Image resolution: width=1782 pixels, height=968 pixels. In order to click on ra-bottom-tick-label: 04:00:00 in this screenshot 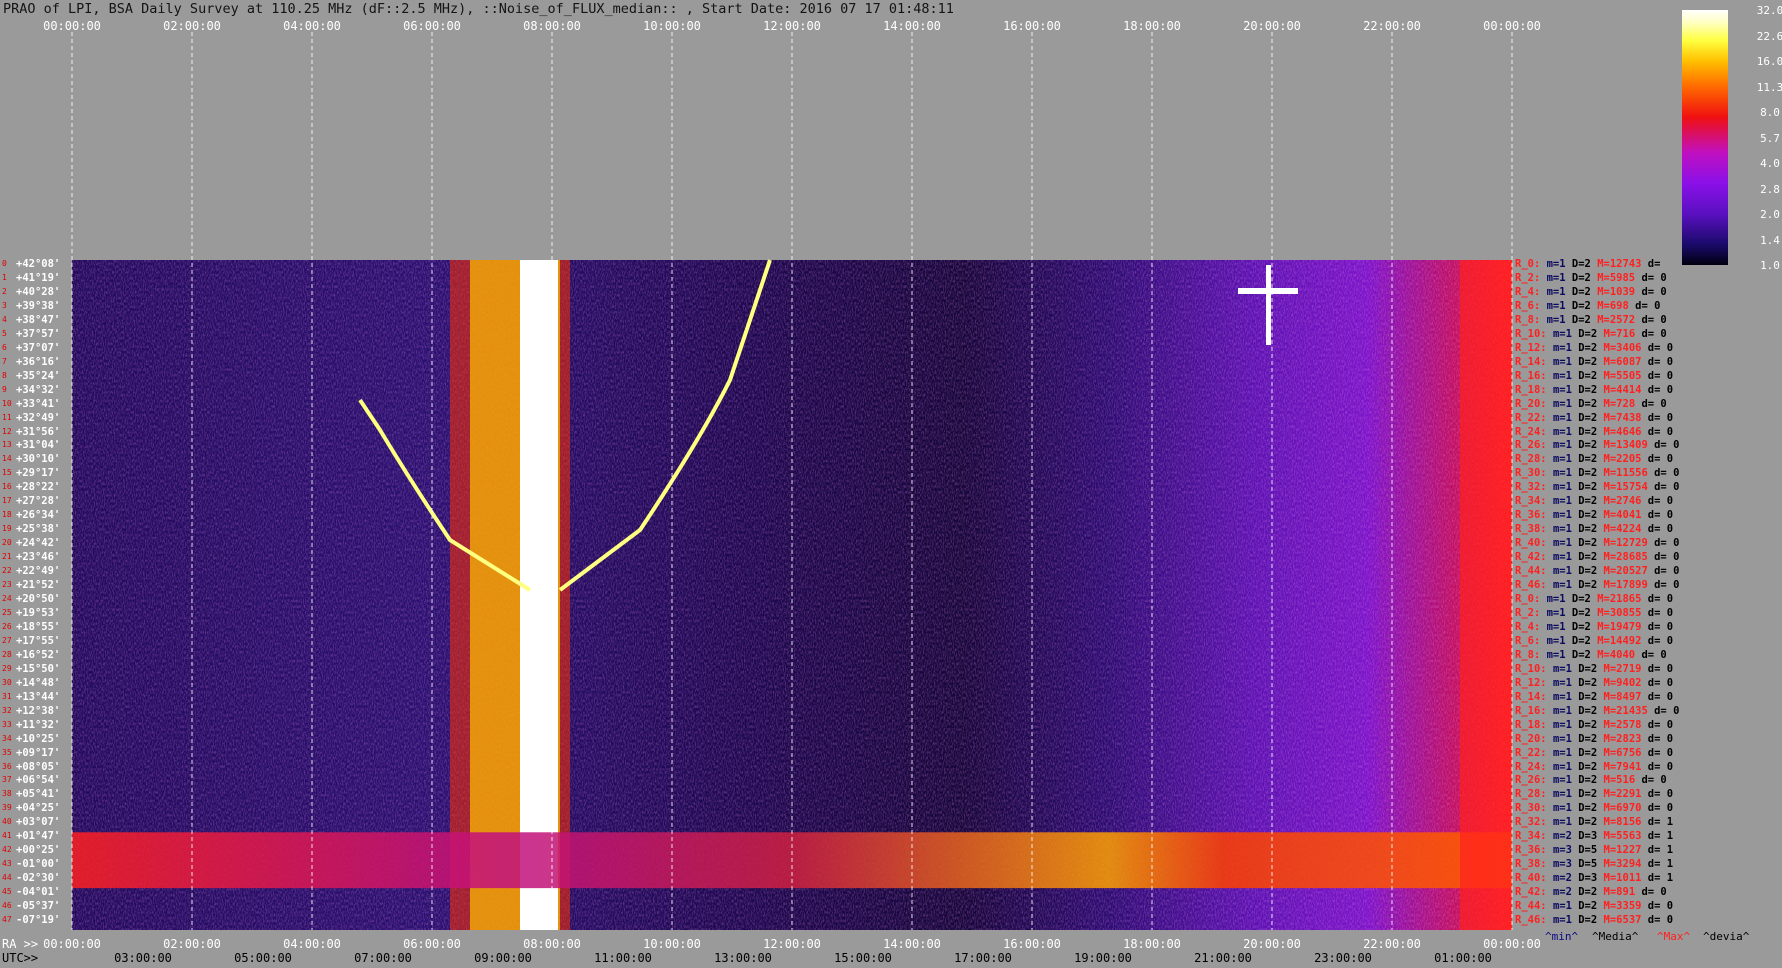, I will do `click(312, 944)`.